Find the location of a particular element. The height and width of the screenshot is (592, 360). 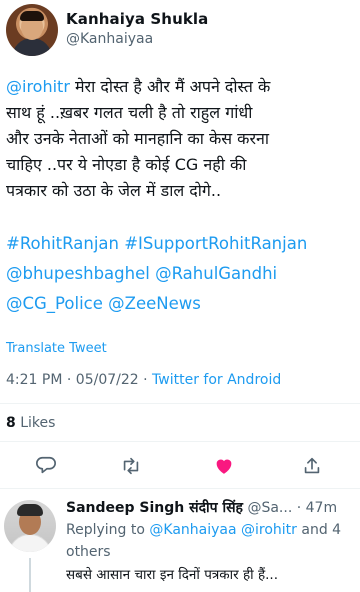

share-button is located at coordinates (312, 466).